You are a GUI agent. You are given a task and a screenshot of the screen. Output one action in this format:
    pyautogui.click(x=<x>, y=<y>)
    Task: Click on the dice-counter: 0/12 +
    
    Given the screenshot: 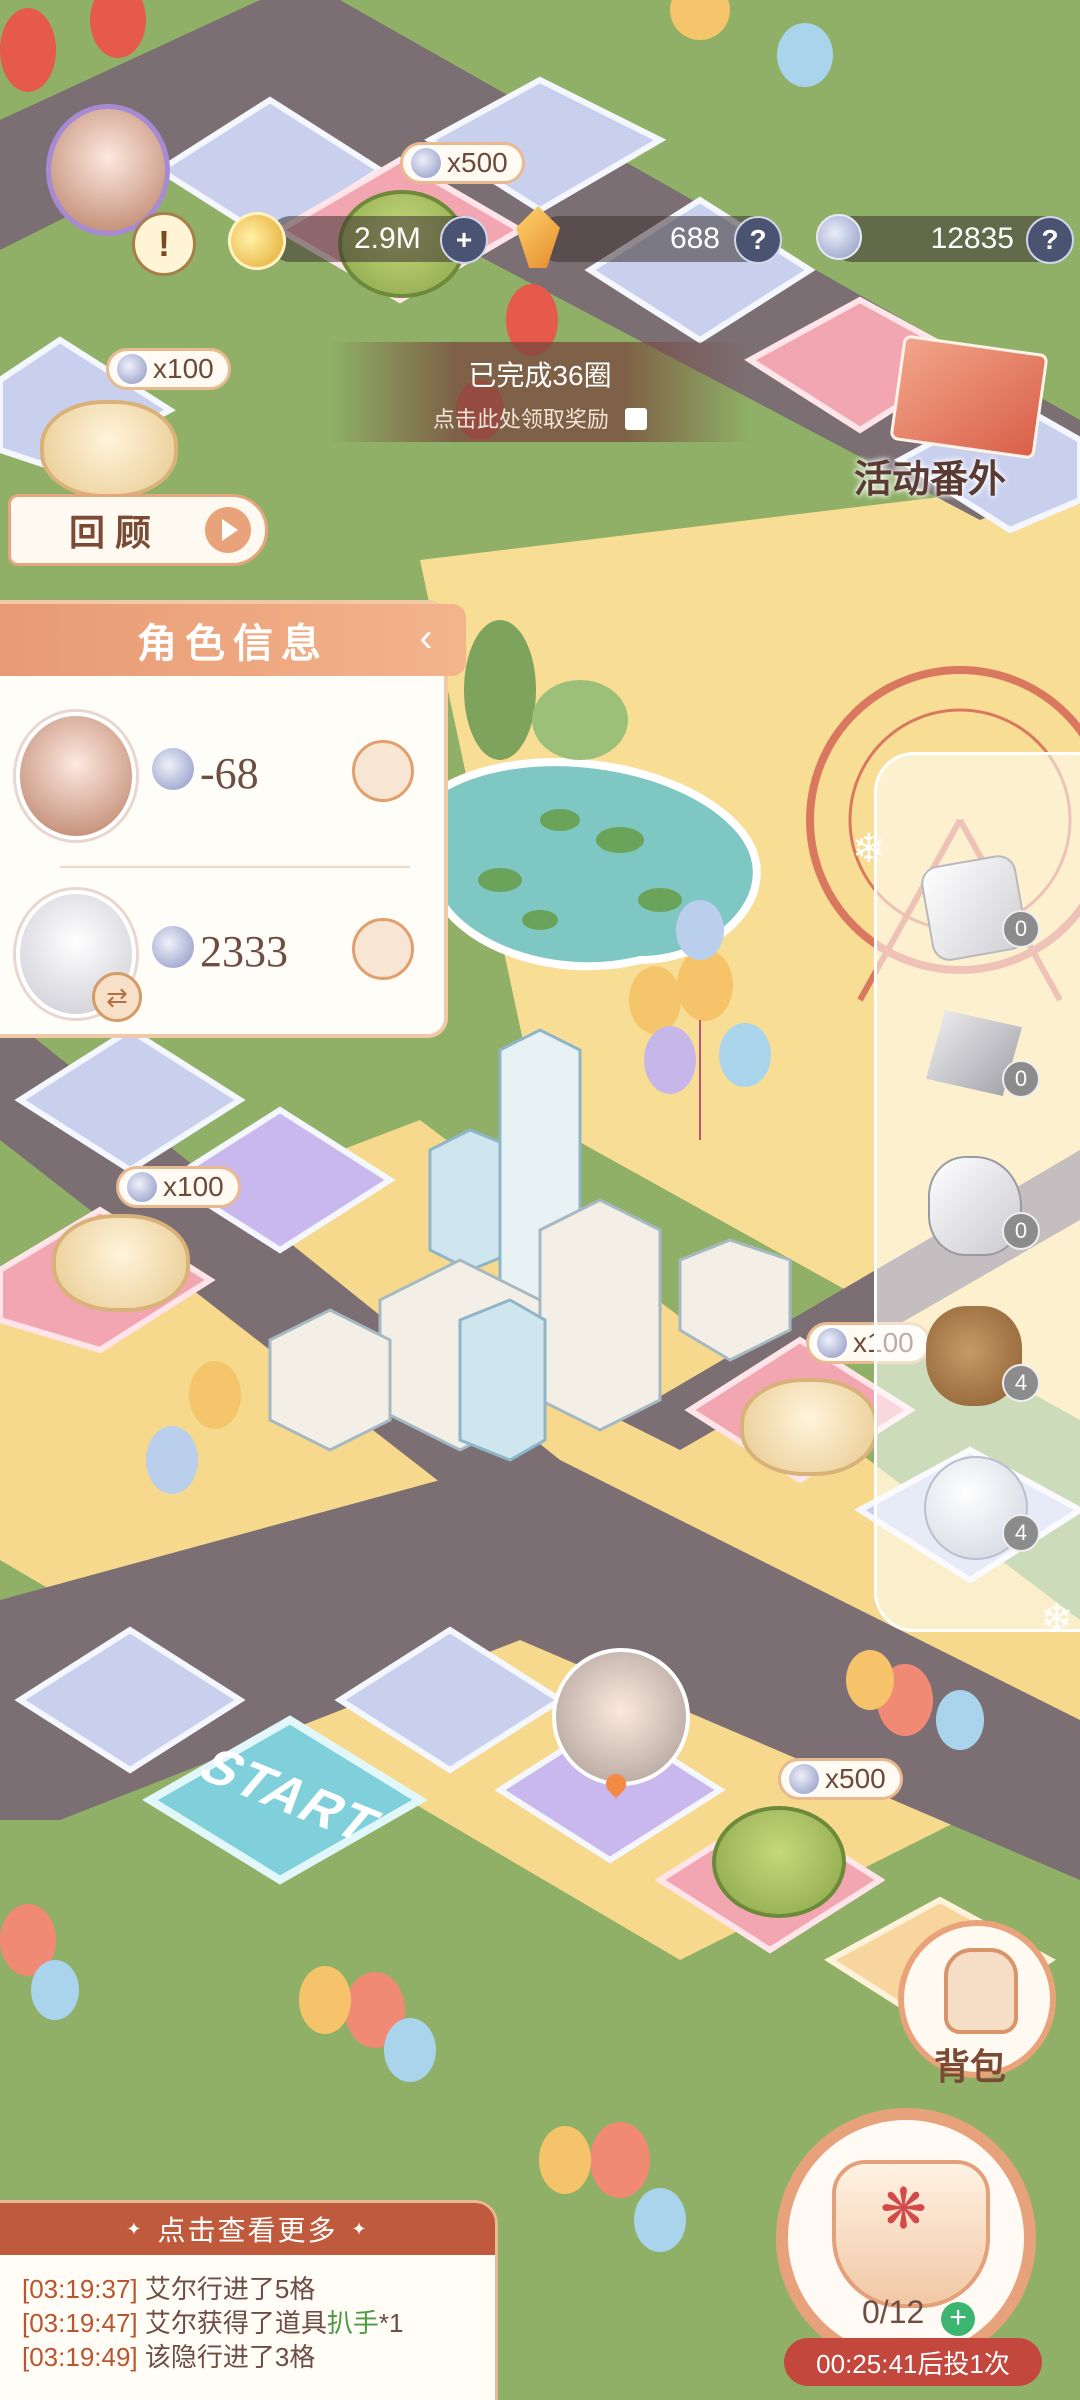 What is the action you would take?
    pyautogui.click(x=932, y=2317)
    